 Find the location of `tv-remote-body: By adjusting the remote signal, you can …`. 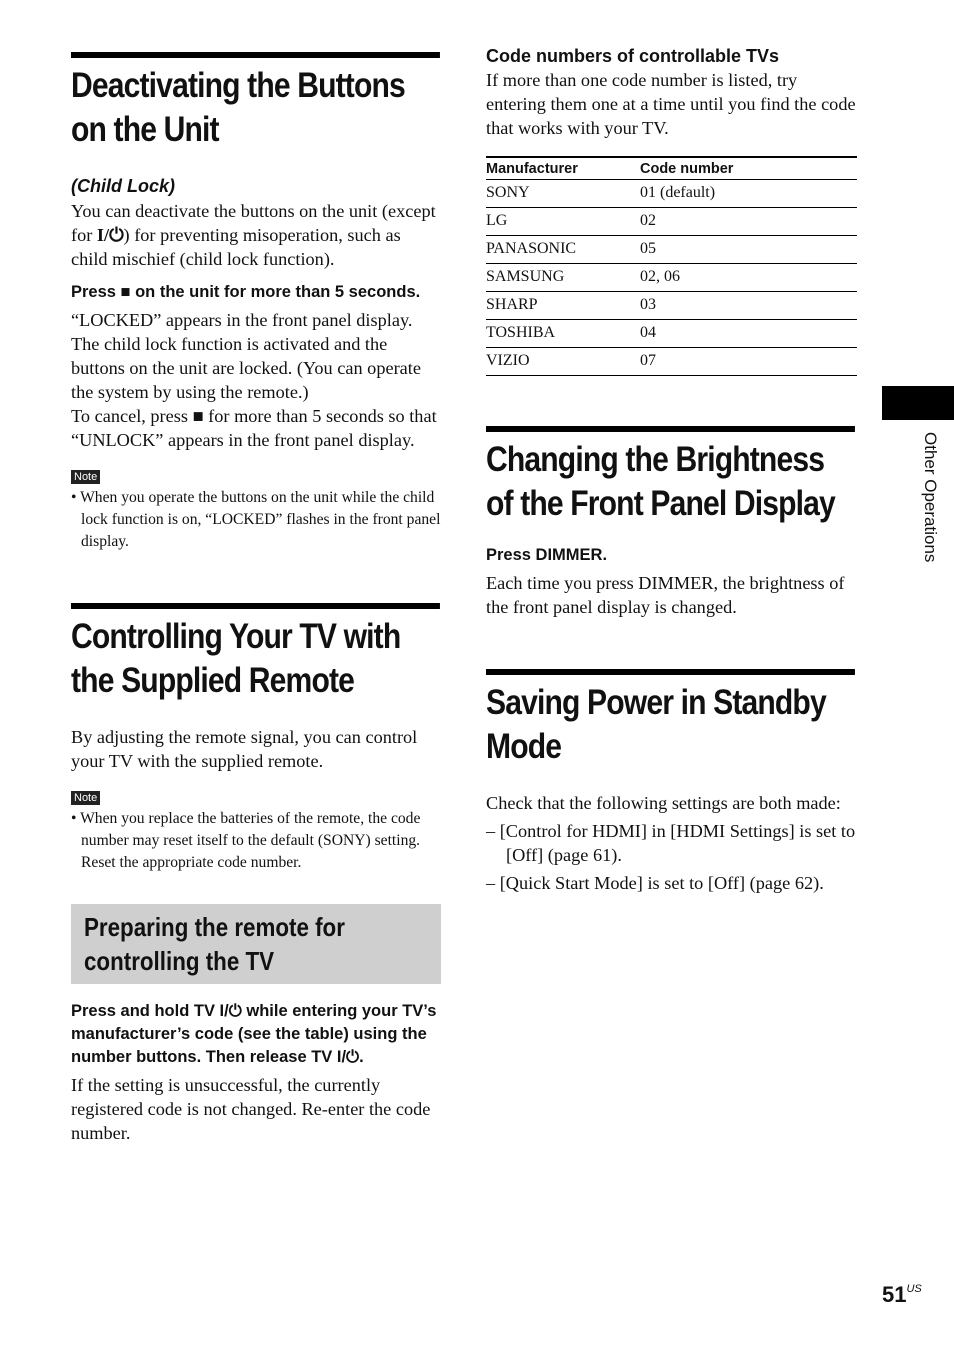

tv-remote-body: By adjusting the remote signal, you can … is located at coordinates (244, 749).